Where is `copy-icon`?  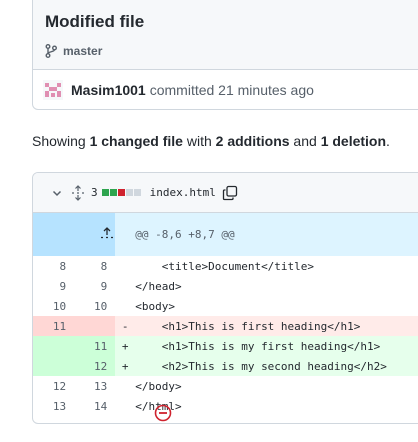
copy-icon is located at coordinates (230, 193).